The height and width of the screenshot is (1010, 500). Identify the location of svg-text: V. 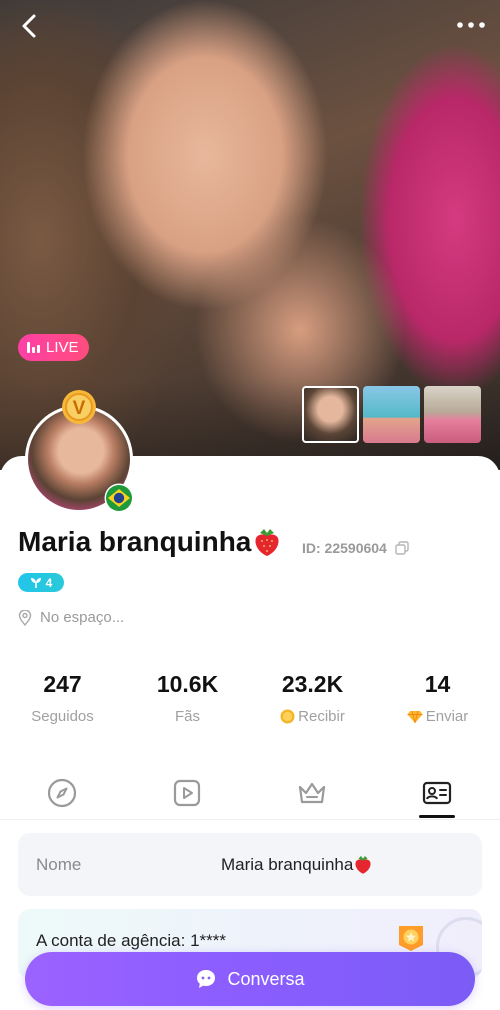
(79, 408).